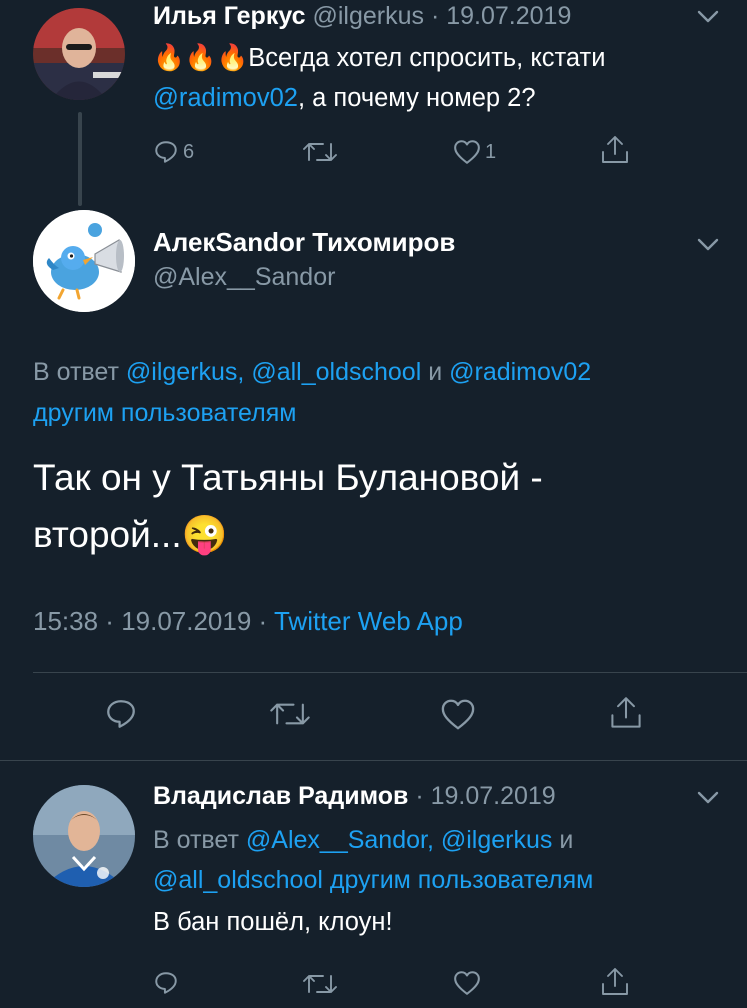 This screenshot has height=1008, width=747. Describe the element at coordinates (368, 621) in the screenshot. I see `tweet-source-link: Twitter Web App` at that location.